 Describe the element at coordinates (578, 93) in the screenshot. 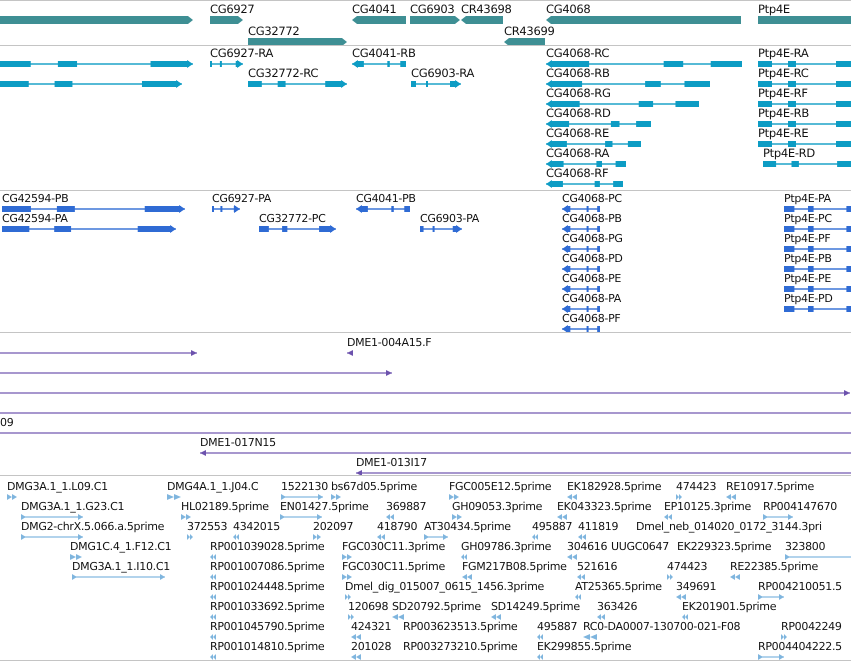

I see `feature-label: CG4068-RG` at that location.